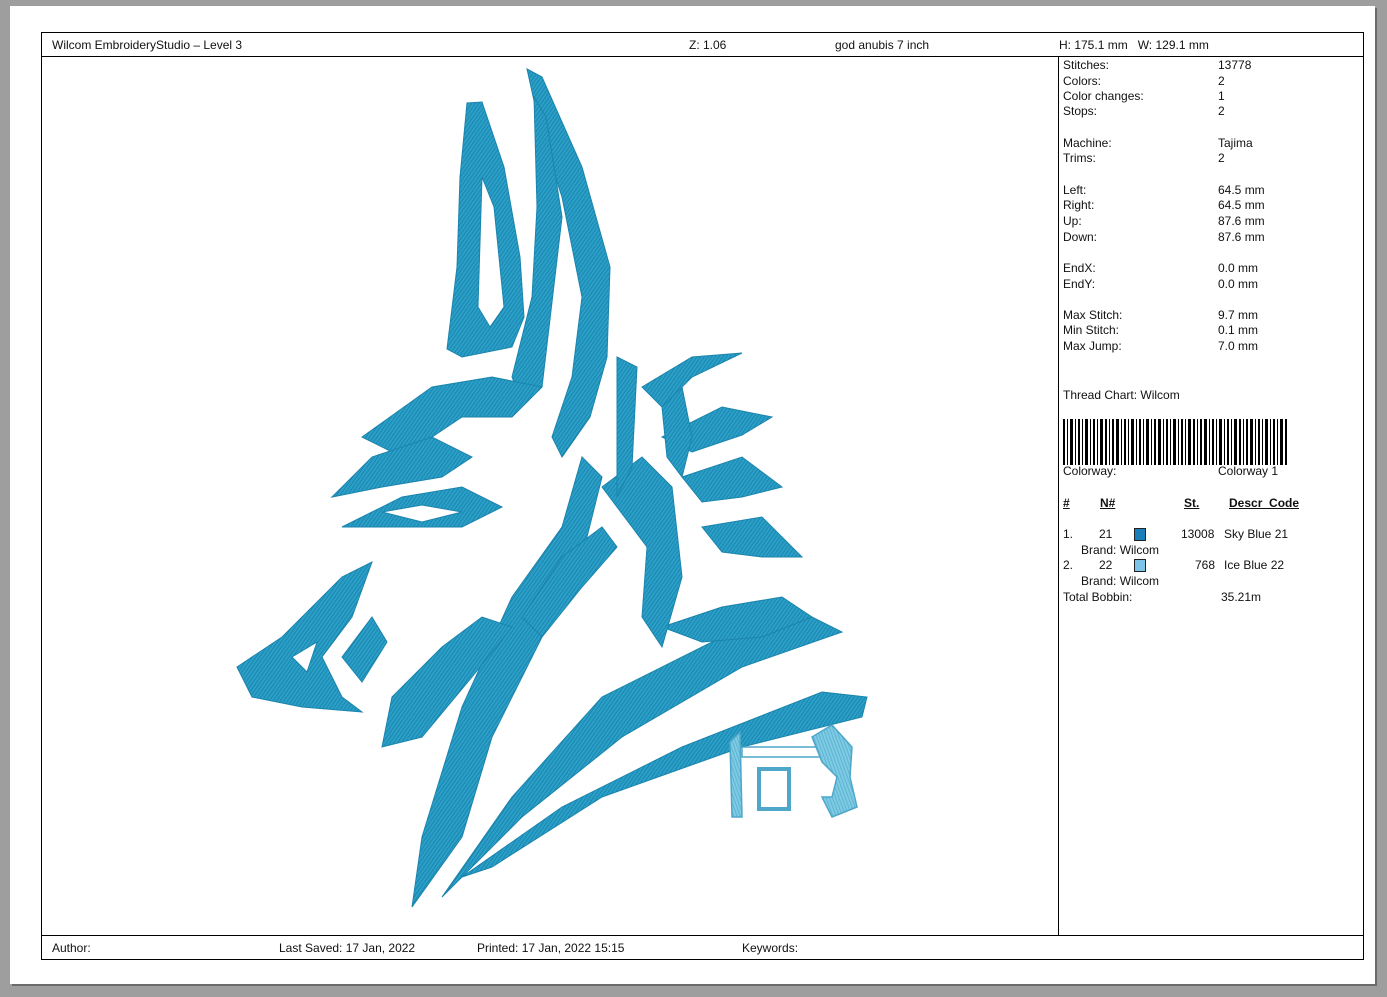  Describe the element at coordinates (1164, 190) in the screenshot. I see `stat-left: Left: 64.5 mm` at that location.